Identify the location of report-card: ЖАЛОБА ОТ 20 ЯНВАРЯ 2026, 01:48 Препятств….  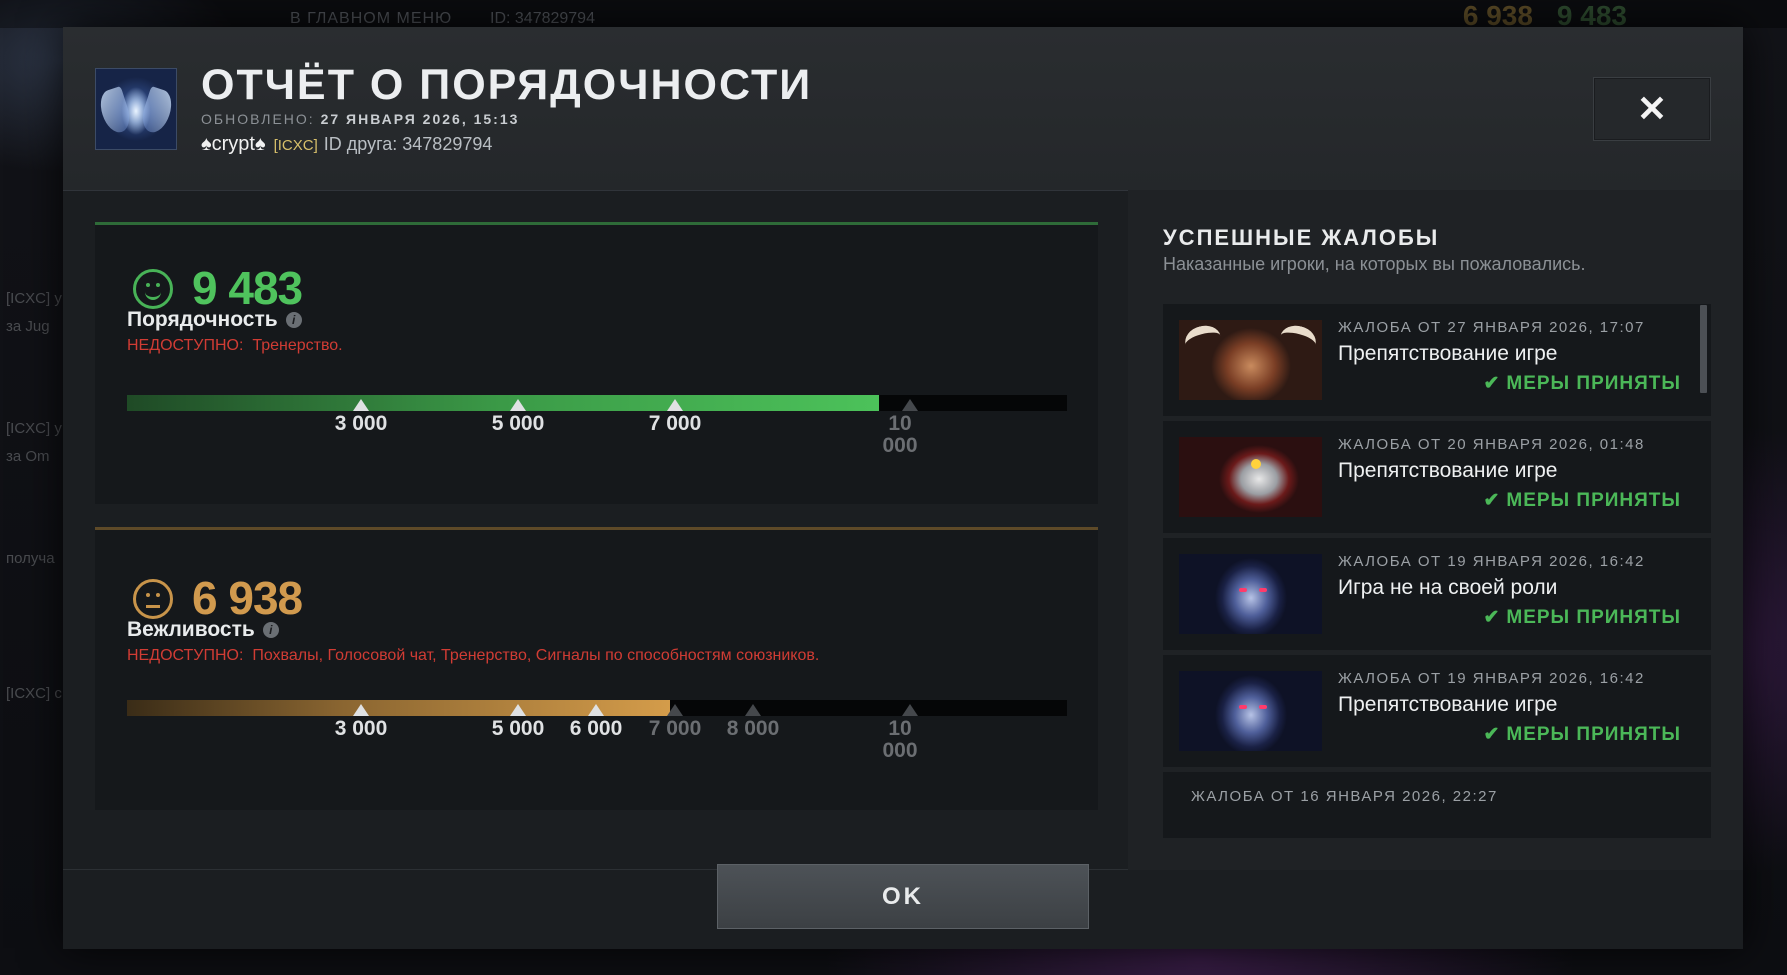
(1437, 477).